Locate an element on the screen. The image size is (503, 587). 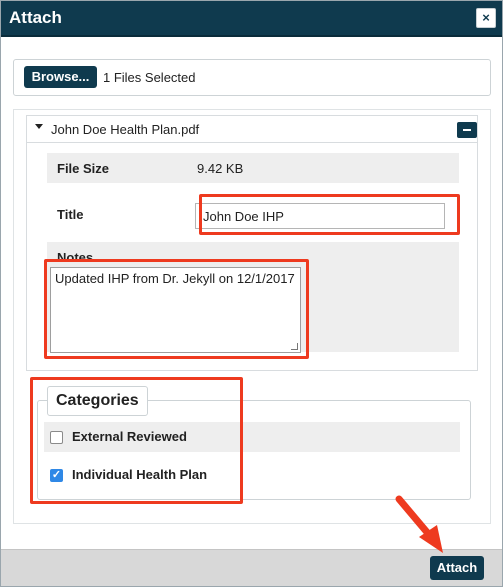
minus-icon is located at coordinates (467, 130).